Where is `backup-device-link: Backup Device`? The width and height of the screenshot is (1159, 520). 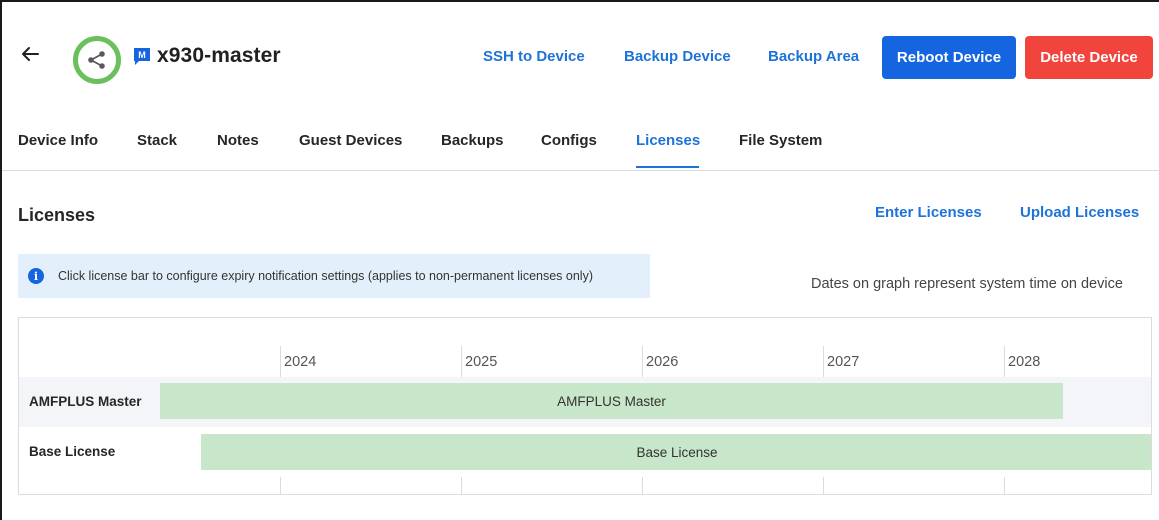 backup-device-link: Backup Device is located at coordinates (677, 56).